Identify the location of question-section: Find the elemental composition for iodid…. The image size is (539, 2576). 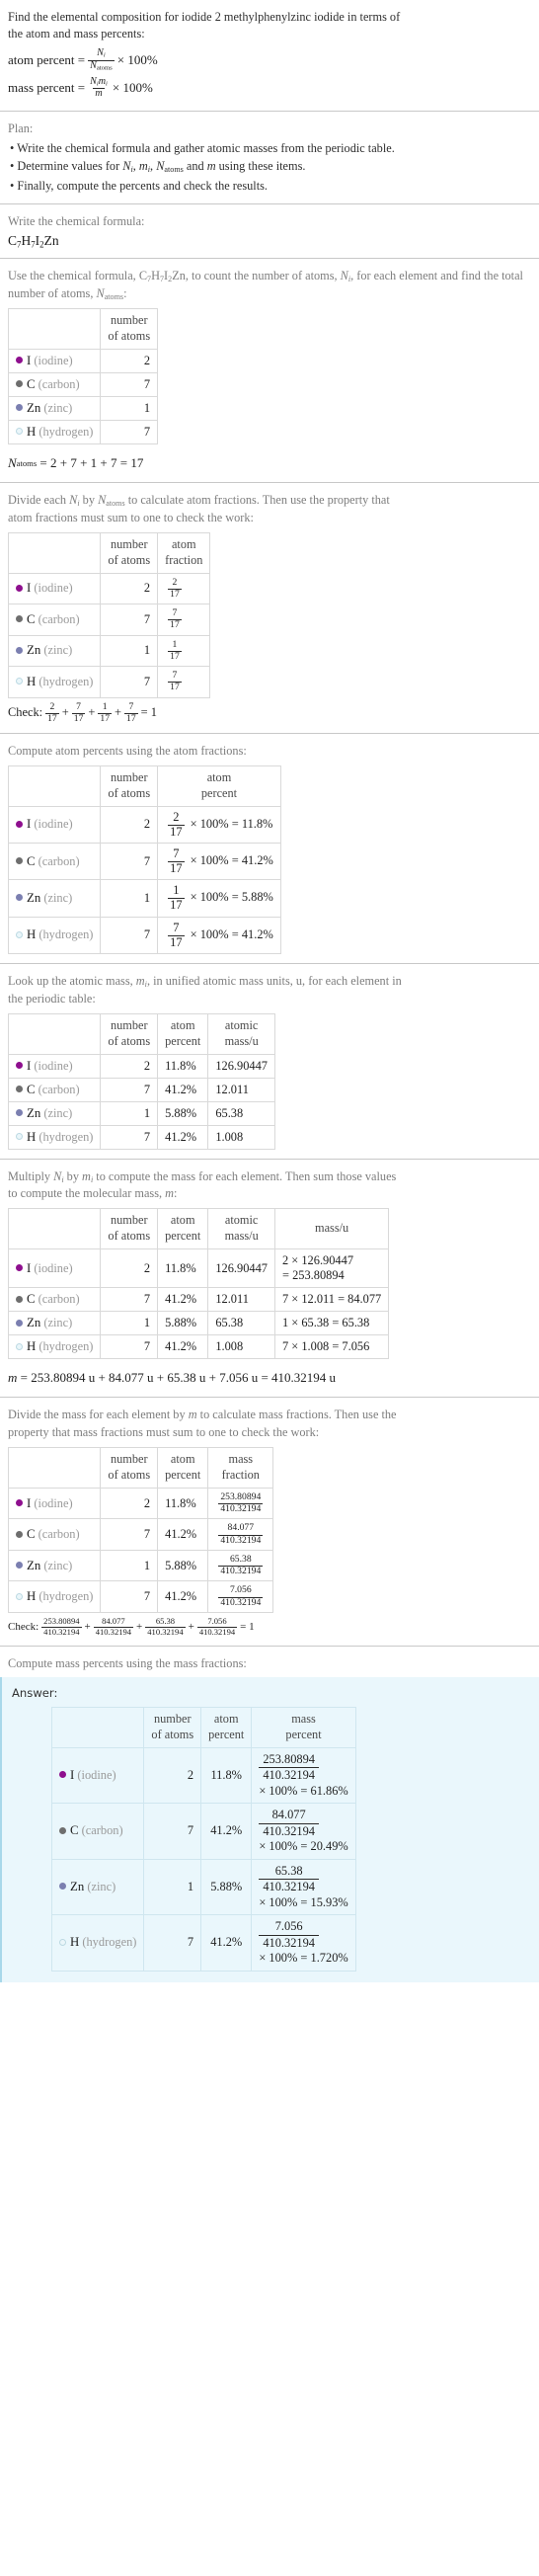
(269, 55).